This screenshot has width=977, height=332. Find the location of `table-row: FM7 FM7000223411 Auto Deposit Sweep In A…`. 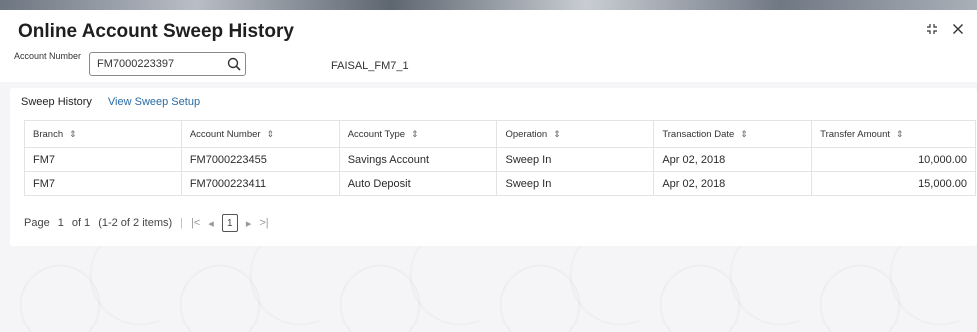

table-row: FM7 FM7000223411 Auto Deposit Sweep In A… is located at coordinates (500, 183).